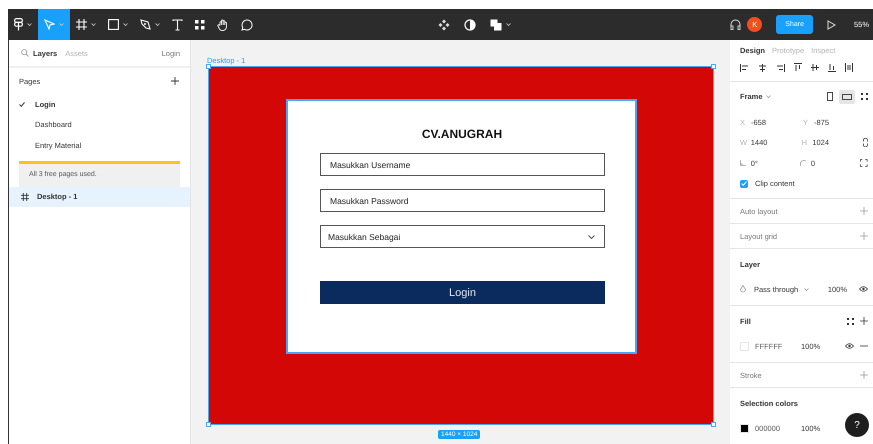  Describe the element at coordinates (462, 164) in the screenshot. I see `input-field: Masukkan Username` at that location.